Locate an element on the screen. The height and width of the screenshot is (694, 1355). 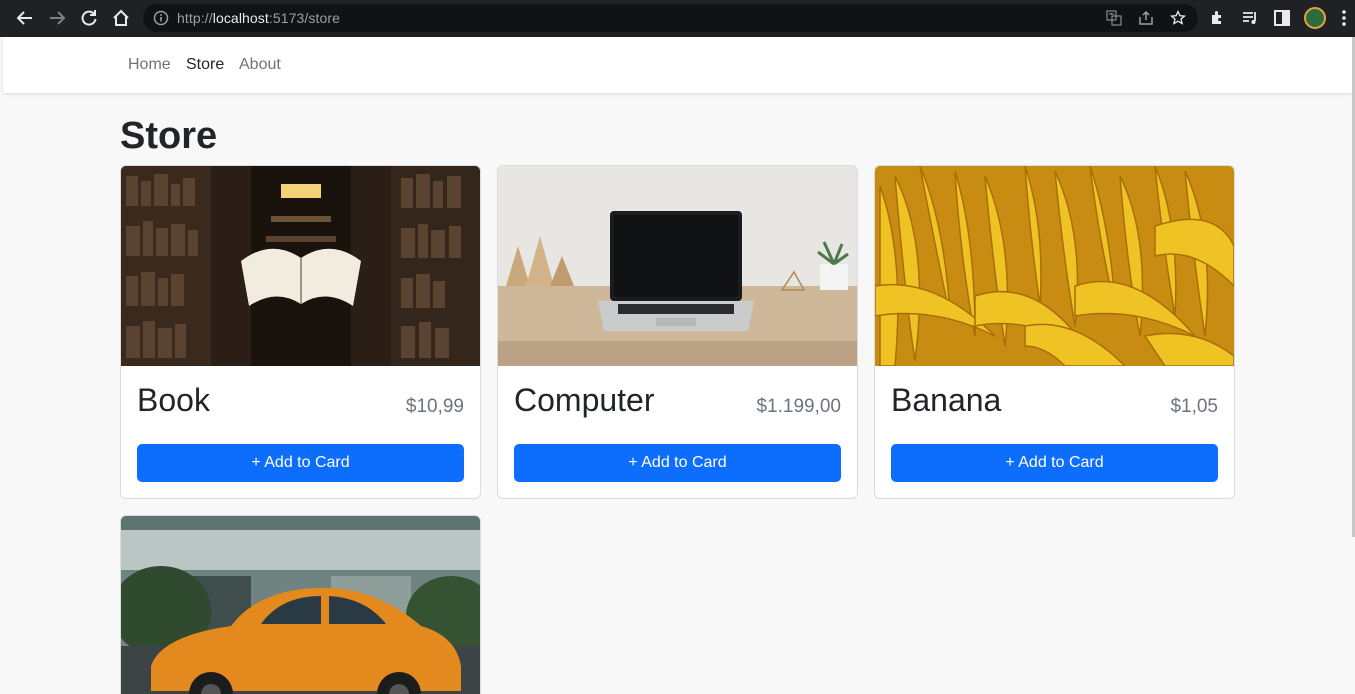
top-navbar: Home Store About is located at coordinates (677, 65).